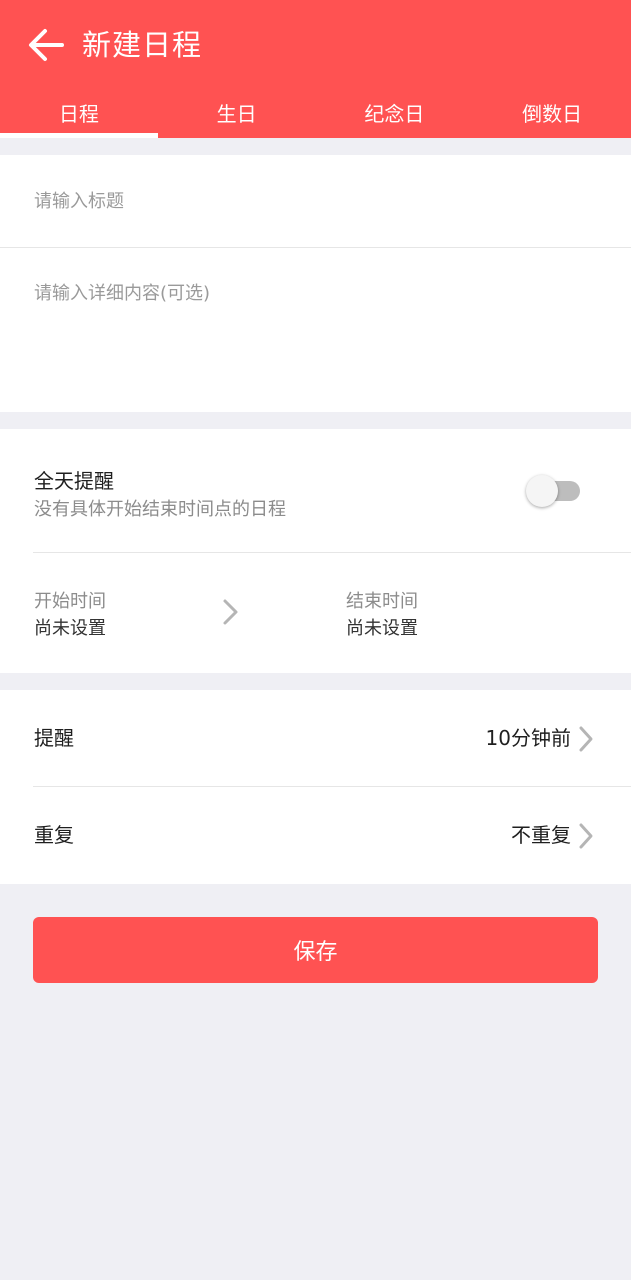 The image size is (631, 1280). Describe the element at coordinates (314, 334) in the screenshot. I see `detail-input` at that location.